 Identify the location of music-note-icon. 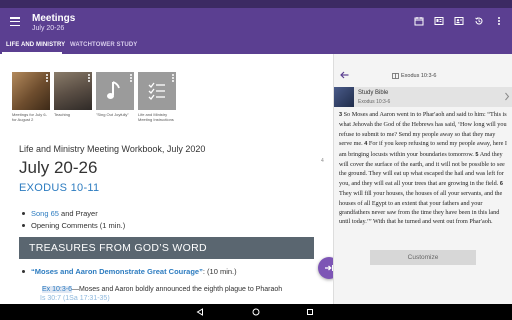
(115, 91).